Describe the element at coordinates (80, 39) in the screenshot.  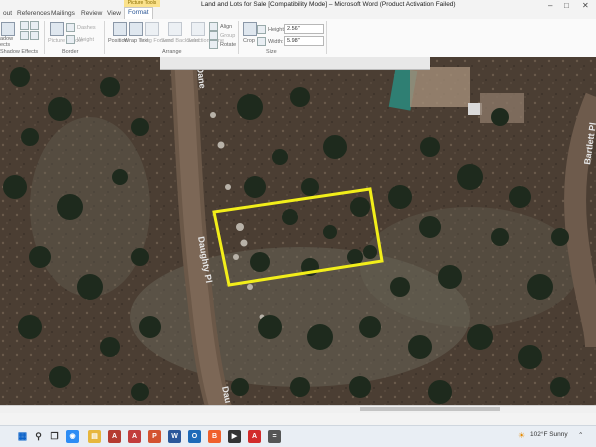
I see `weight-dropdown: Weight` at that location.